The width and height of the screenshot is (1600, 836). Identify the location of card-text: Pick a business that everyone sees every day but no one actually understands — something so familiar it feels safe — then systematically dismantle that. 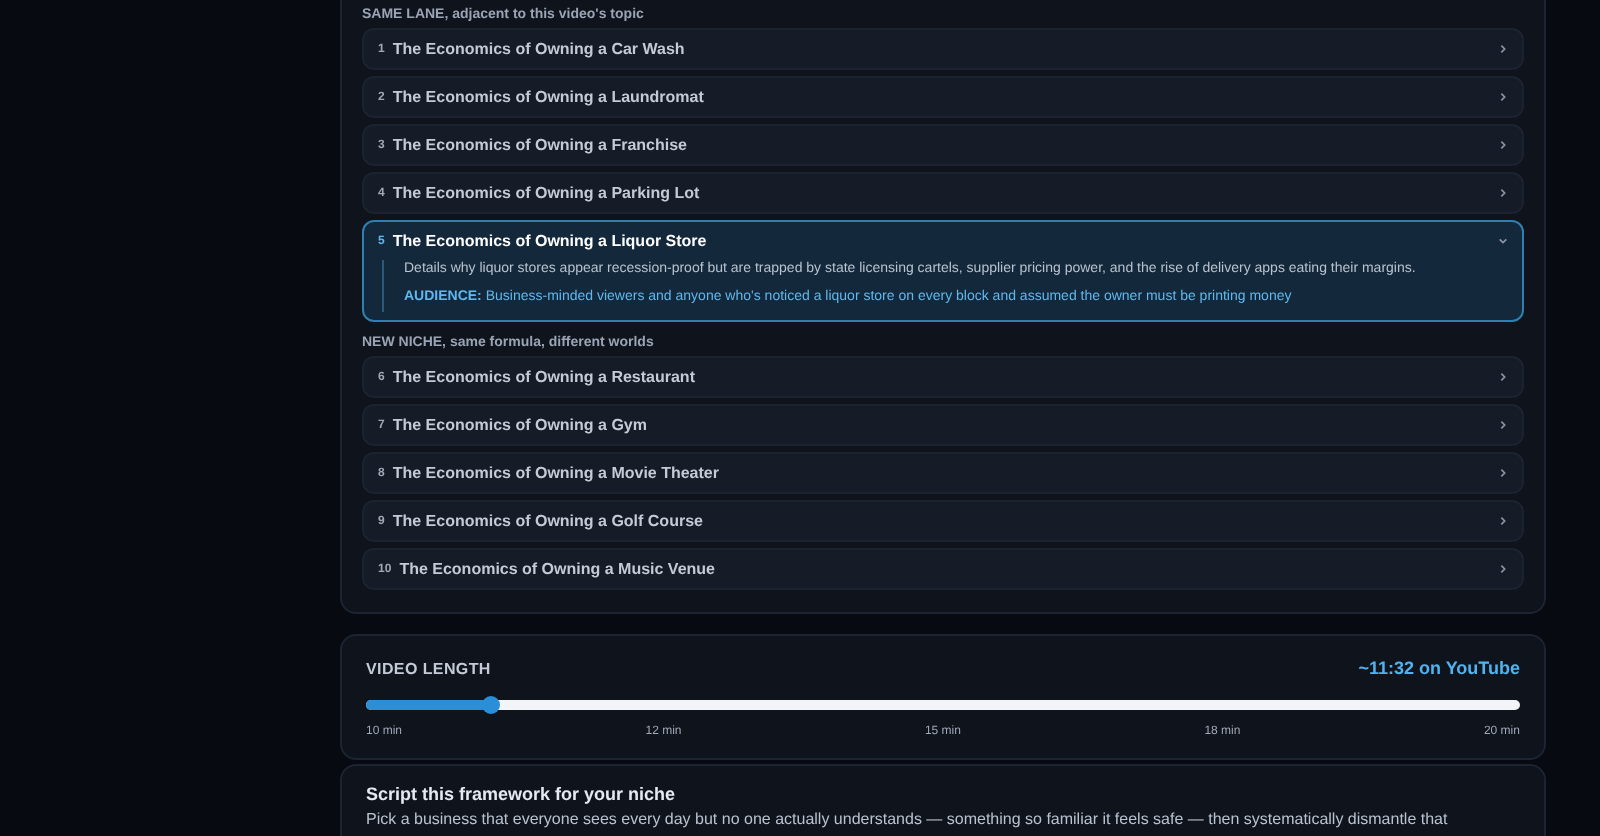
(908, 819).